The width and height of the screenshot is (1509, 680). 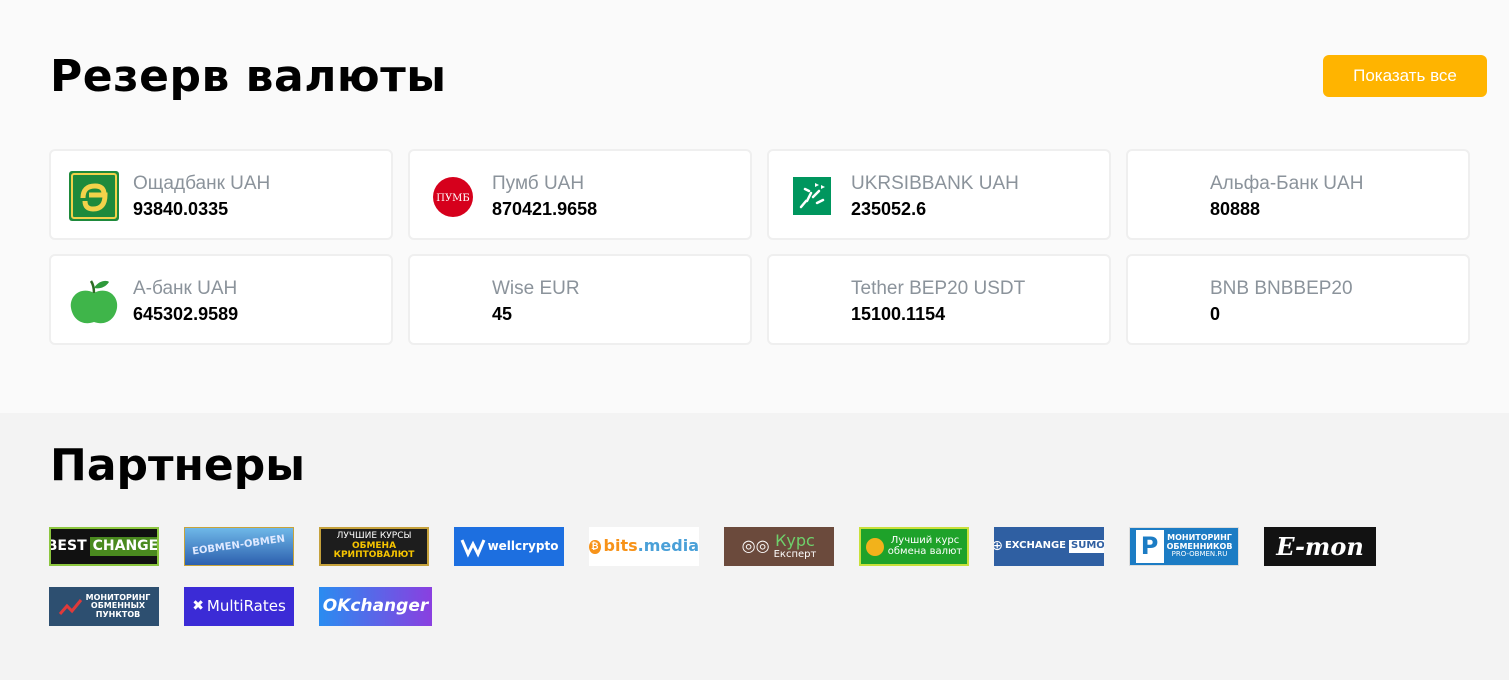 I want to click on currency-name: Tether BEP20 USDT, so click(x=938, y=288).